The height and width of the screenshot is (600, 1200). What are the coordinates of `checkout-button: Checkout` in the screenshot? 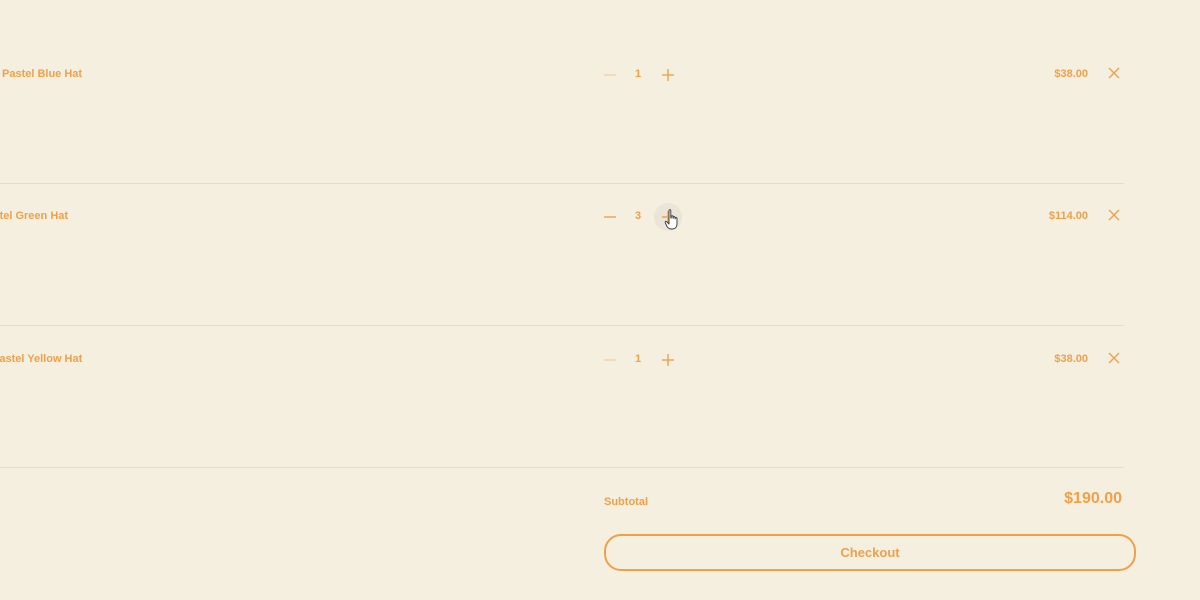 It's located at (870, 552).